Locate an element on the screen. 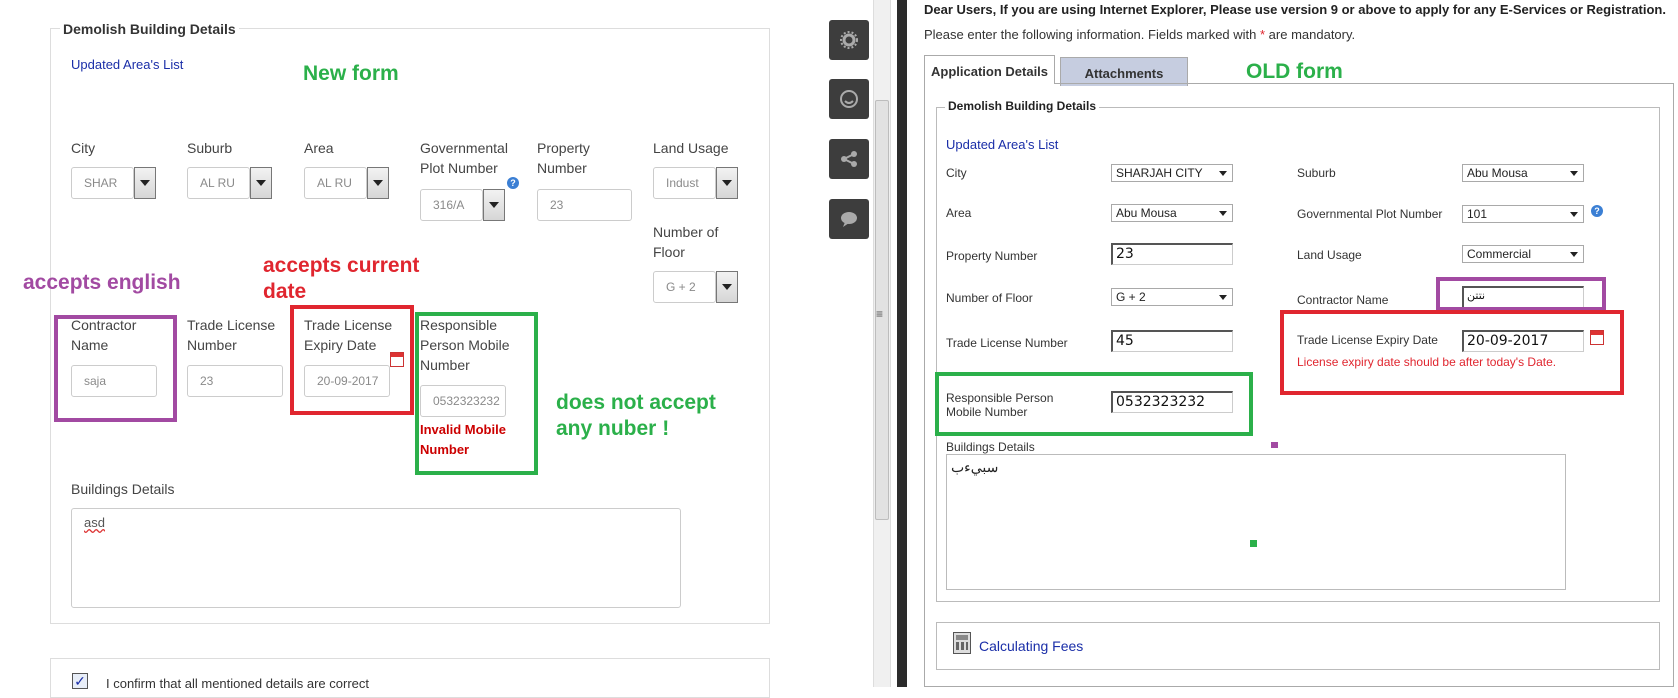 The image size is (1678, 698). tab-attachments: Attachments is located at coordinates (1124, 71).